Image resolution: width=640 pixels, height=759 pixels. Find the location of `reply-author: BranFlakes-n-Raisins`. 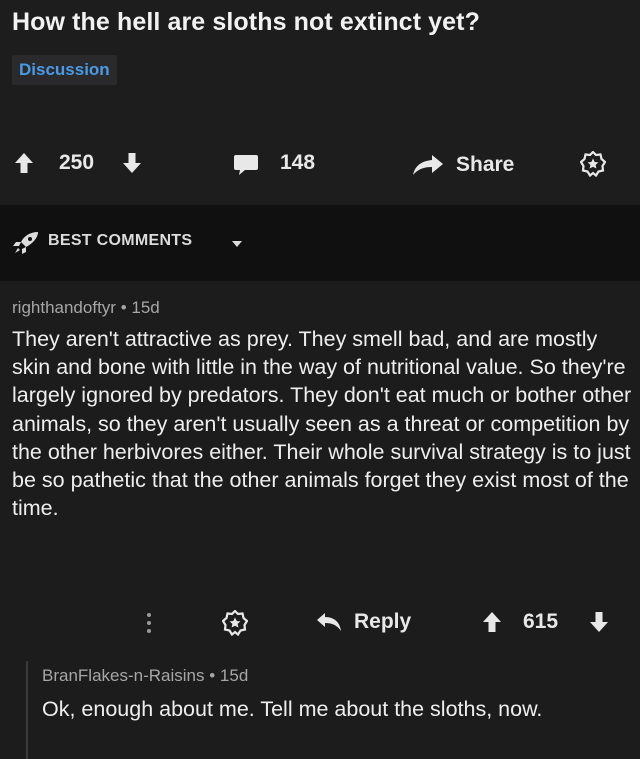

reply-author: BranFlakes-n-Raisins is located at coordinates (123, 675).